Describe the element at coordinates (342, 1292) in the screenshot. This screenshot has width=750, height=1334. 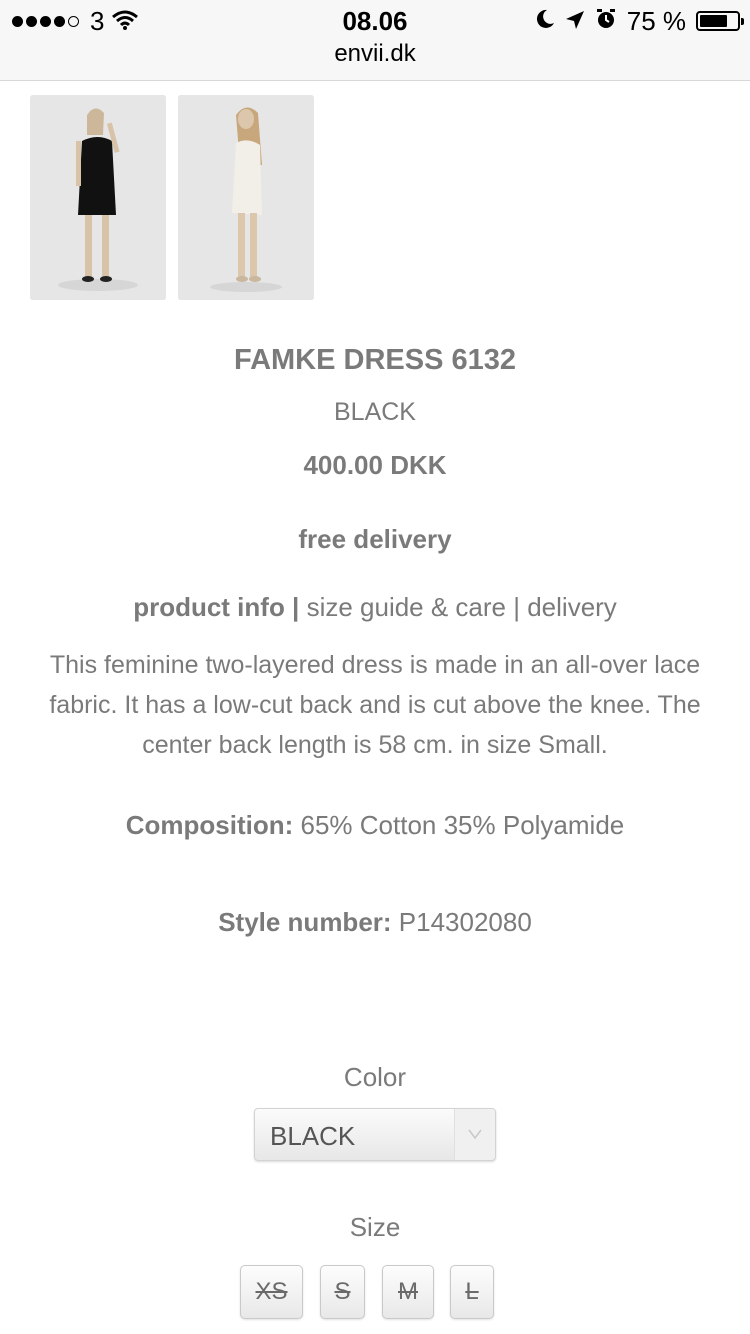
I see `size-button-s: S` at that location.